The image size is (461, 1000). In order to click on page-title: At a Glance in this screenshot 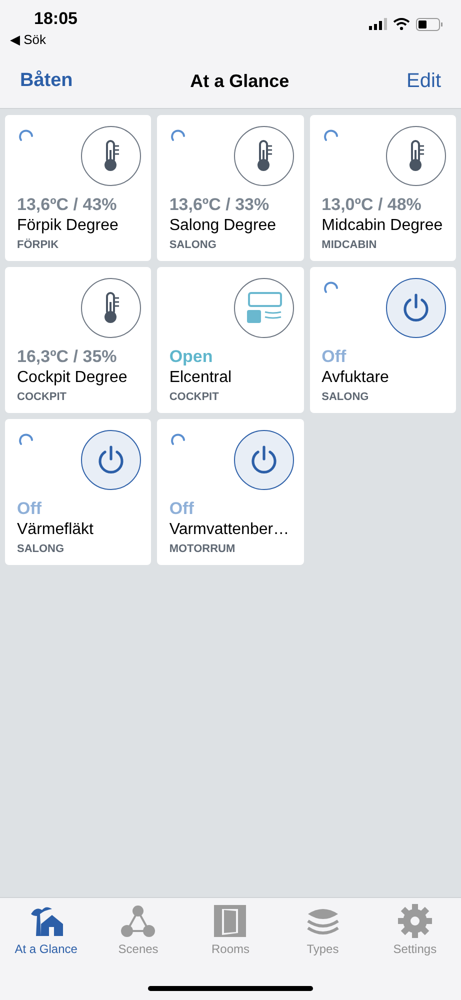, I will do `click(240, 81)`.